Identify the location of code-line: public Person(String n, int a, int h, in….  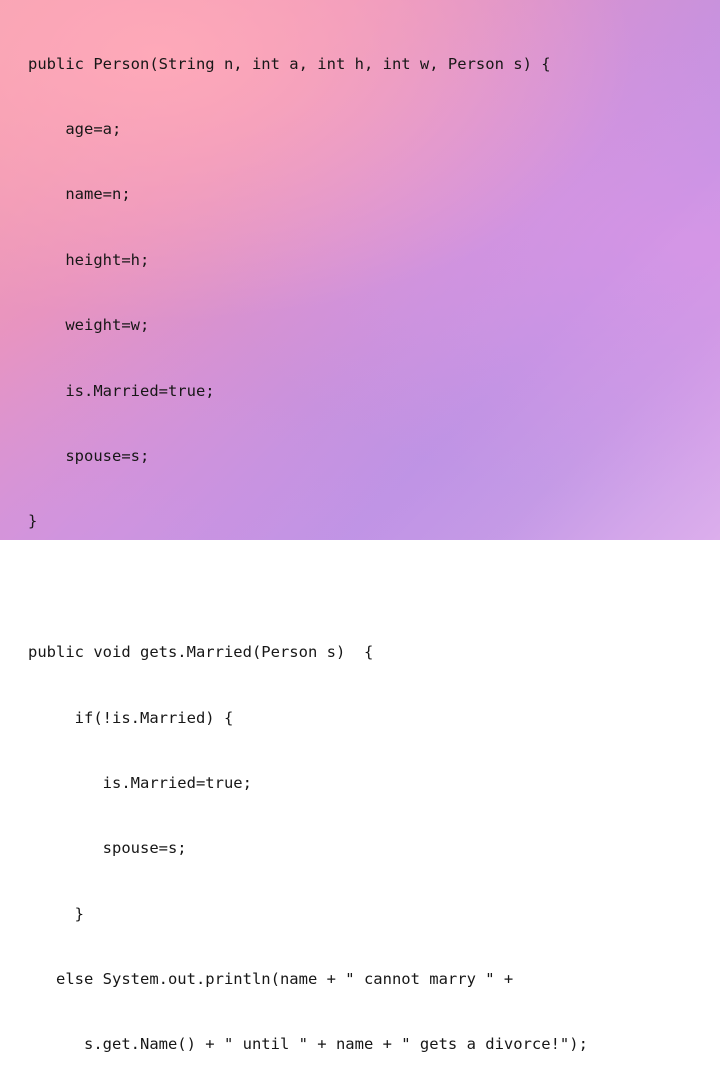
(289, 63).